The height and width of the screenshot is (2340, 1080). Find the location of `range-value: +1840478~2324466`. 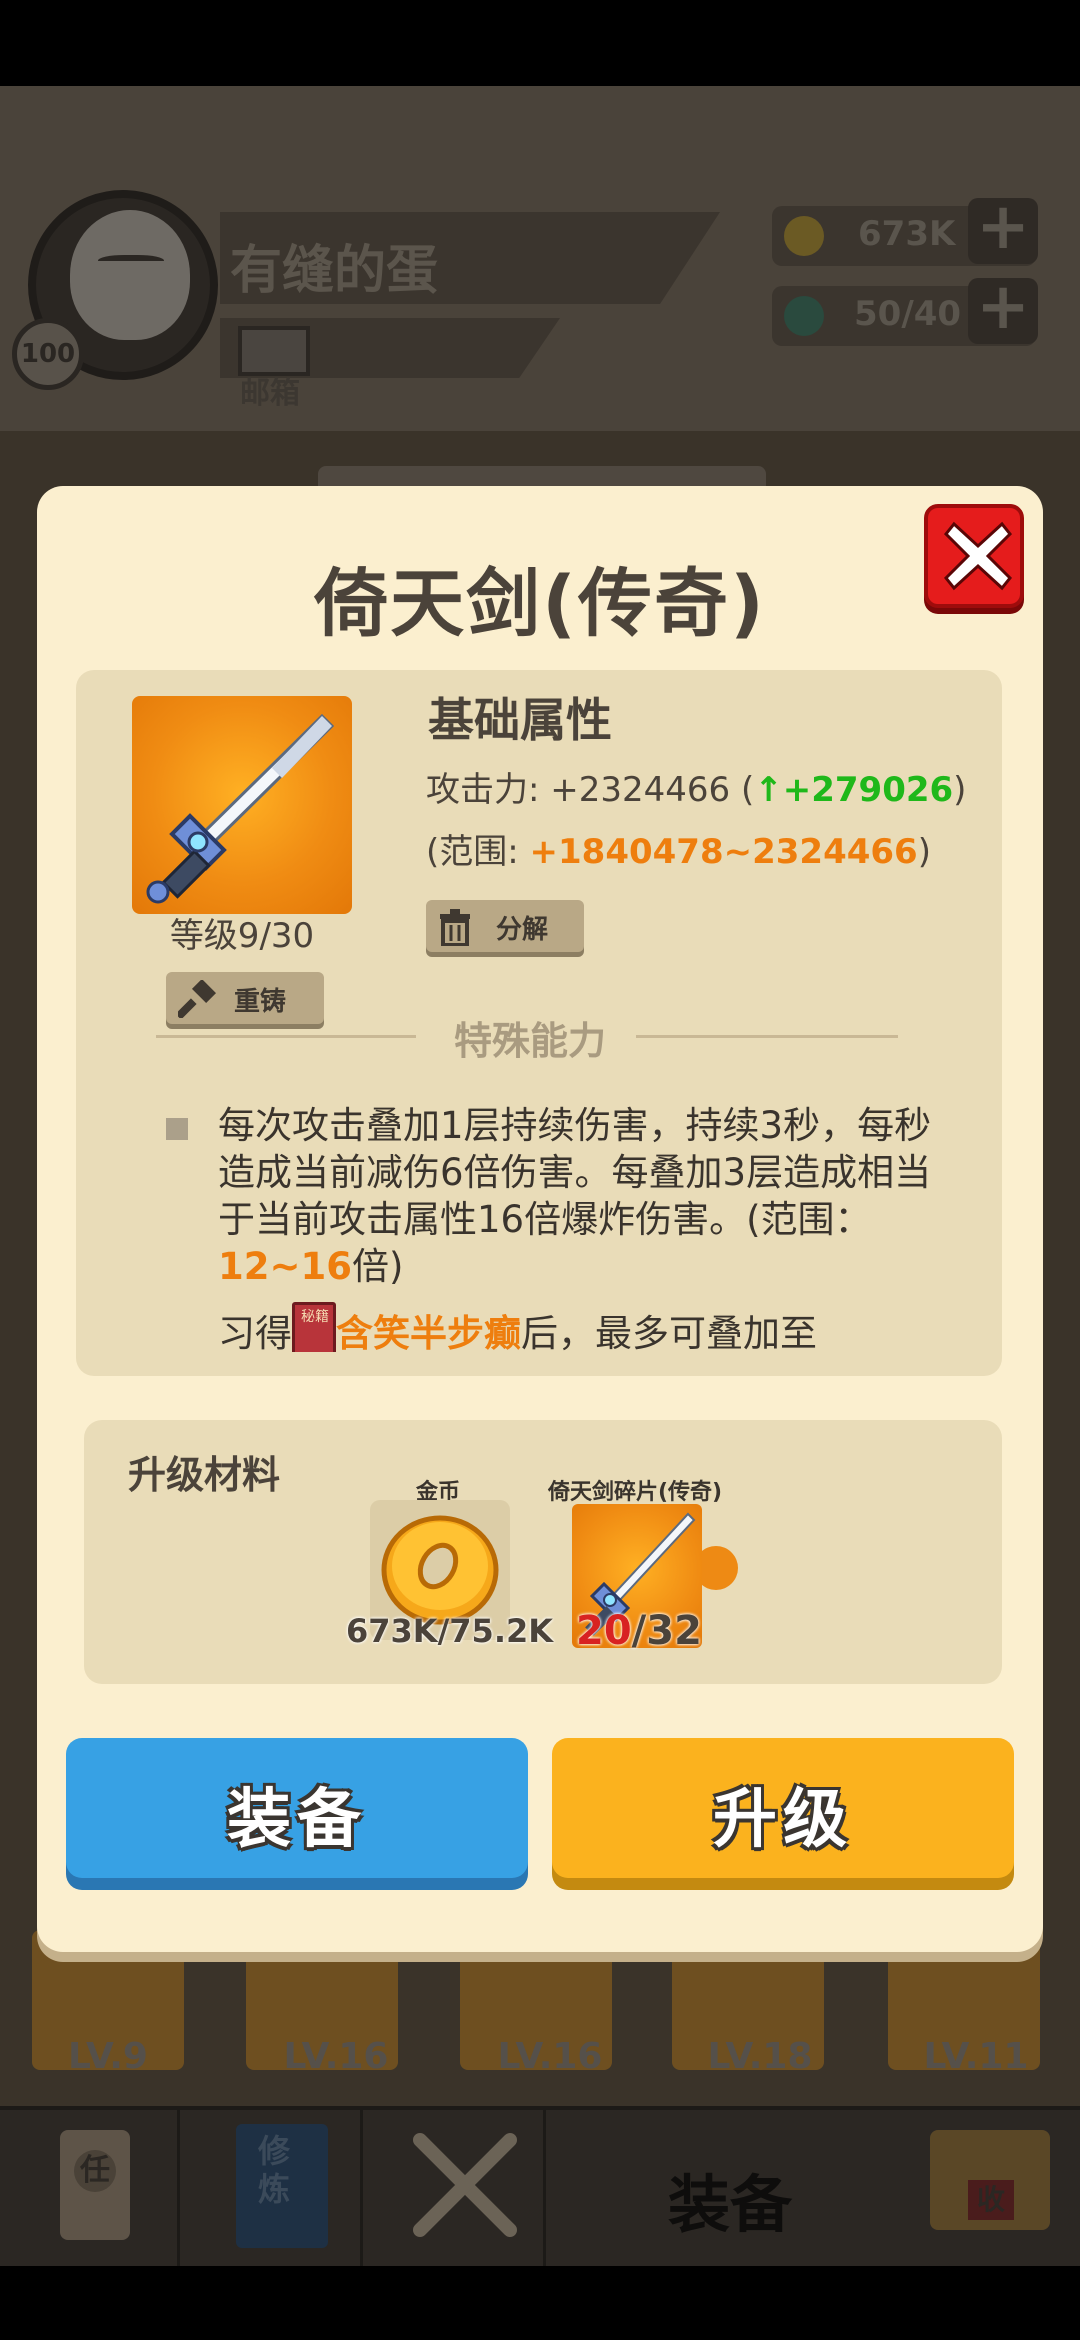

range-value: +1840478~2324466 is located at coordinates (723, 852).